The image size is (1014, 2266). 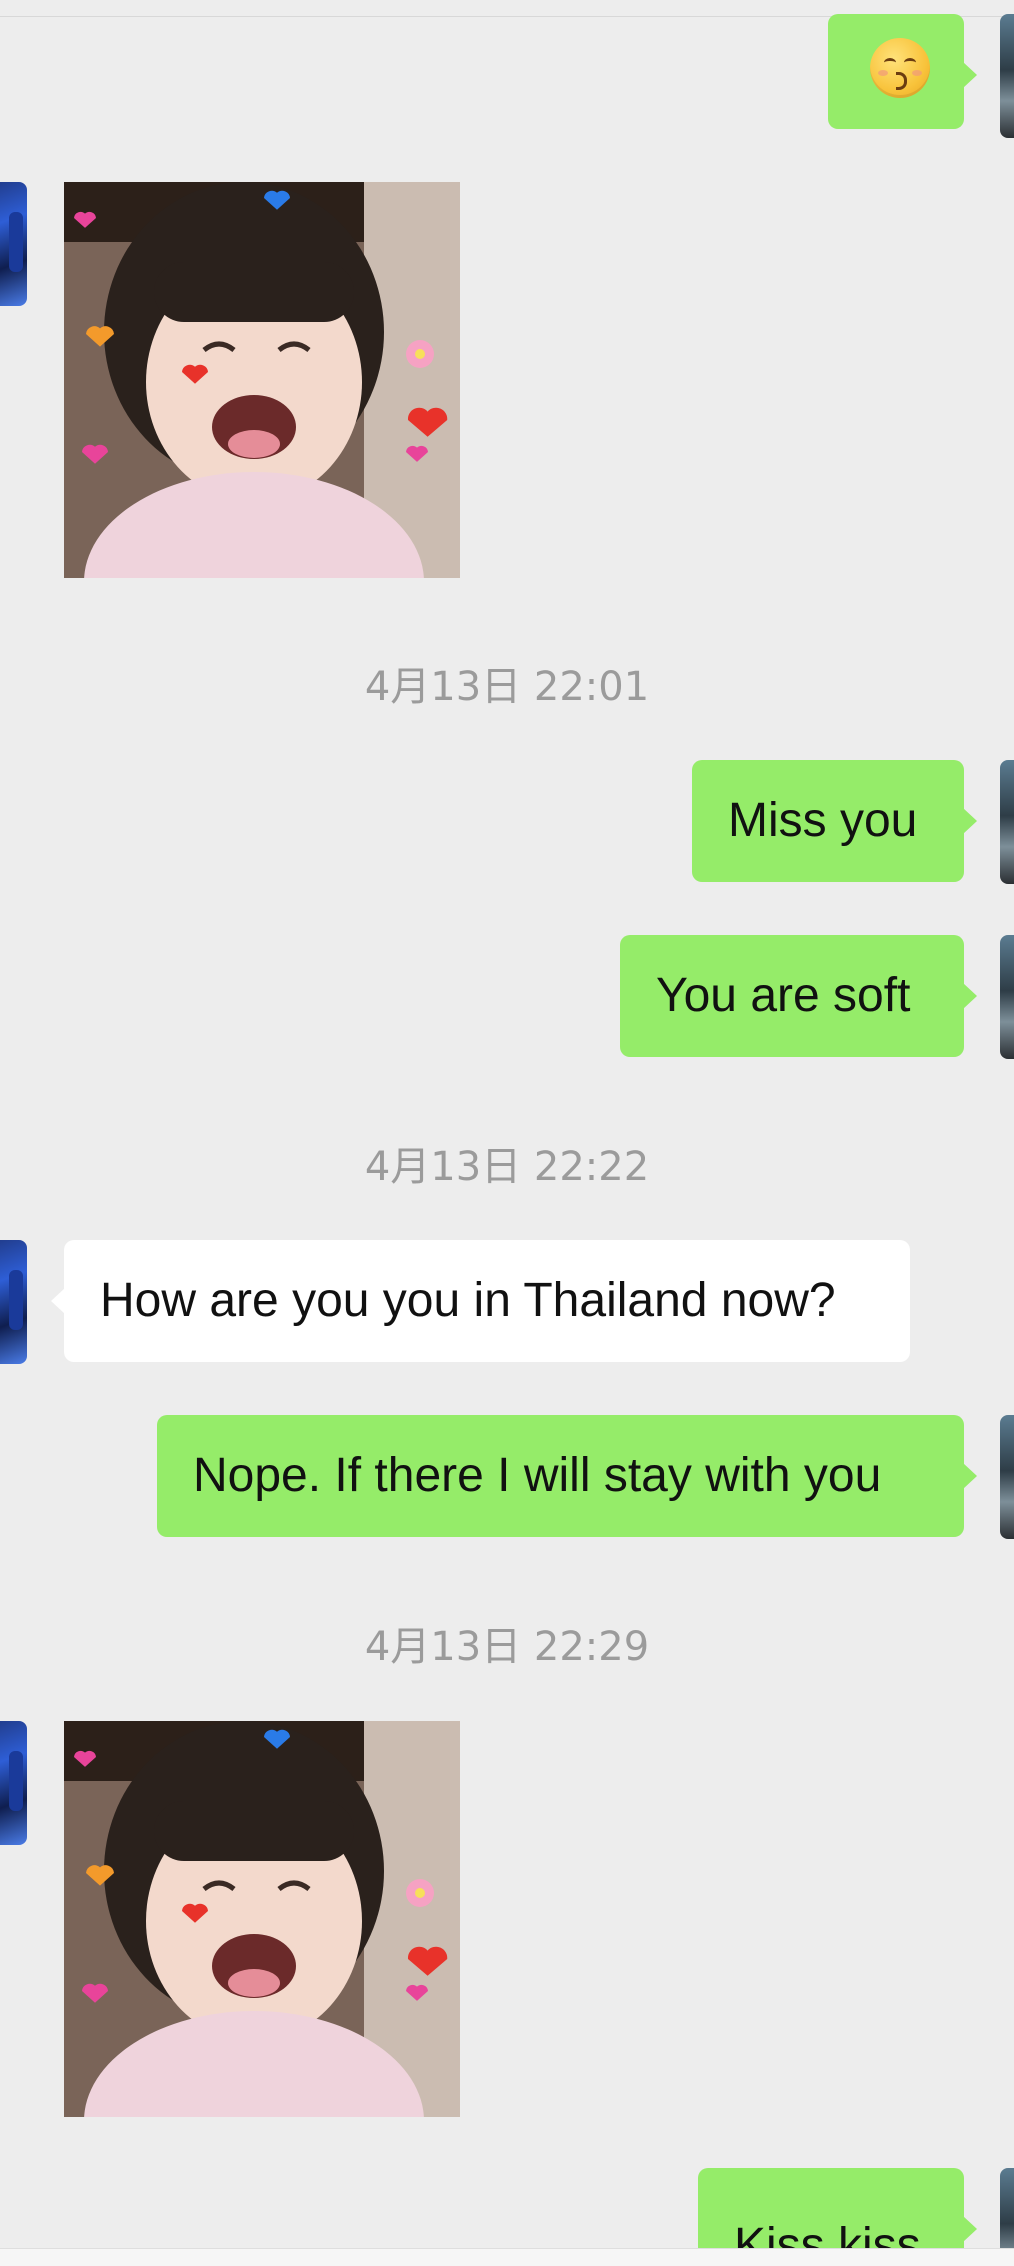 What do you see at coordinates (507, 687) in the screenshot?
I see `timestamp: 4月13日 22:01` at bounding box center [507, 687].